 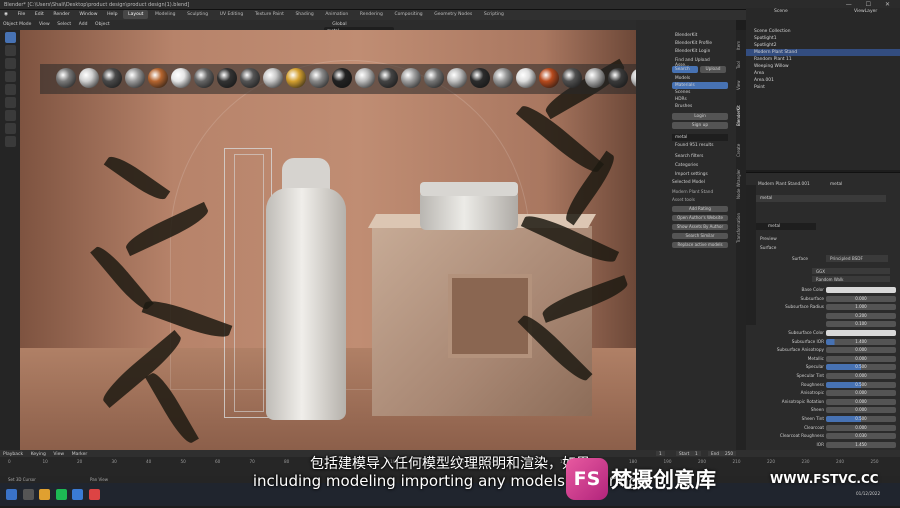 What do you see at coordinates (371, 14) in the screenshot?
I see `workspace-tab-rendering: Rendering` at bounding box center [371, 14].